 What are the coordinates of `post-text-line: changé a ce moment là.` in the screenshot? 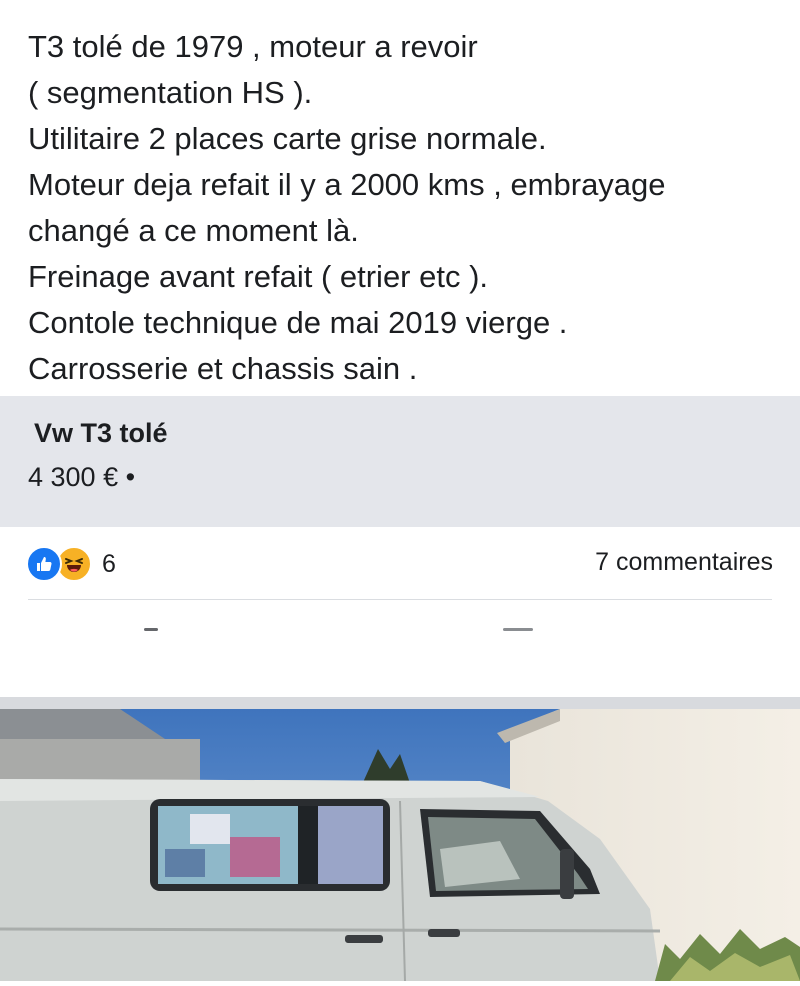 It's located at (193, 230).